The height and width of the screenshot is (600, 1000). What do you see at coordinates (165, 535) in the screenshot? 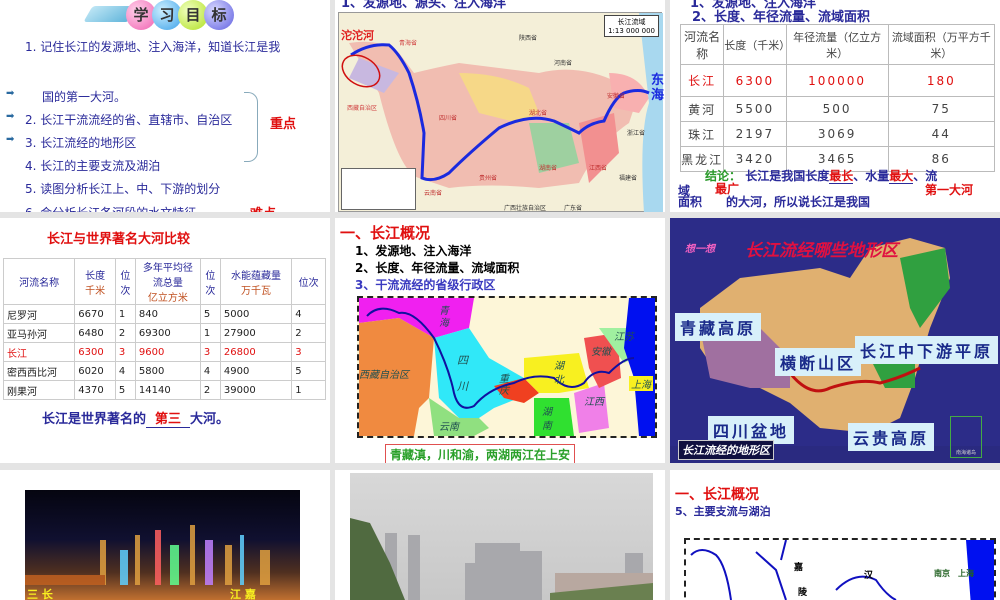
I see `slide-thumbnail-7: 三 长 江 嘉` at bounding box center [165, 535].